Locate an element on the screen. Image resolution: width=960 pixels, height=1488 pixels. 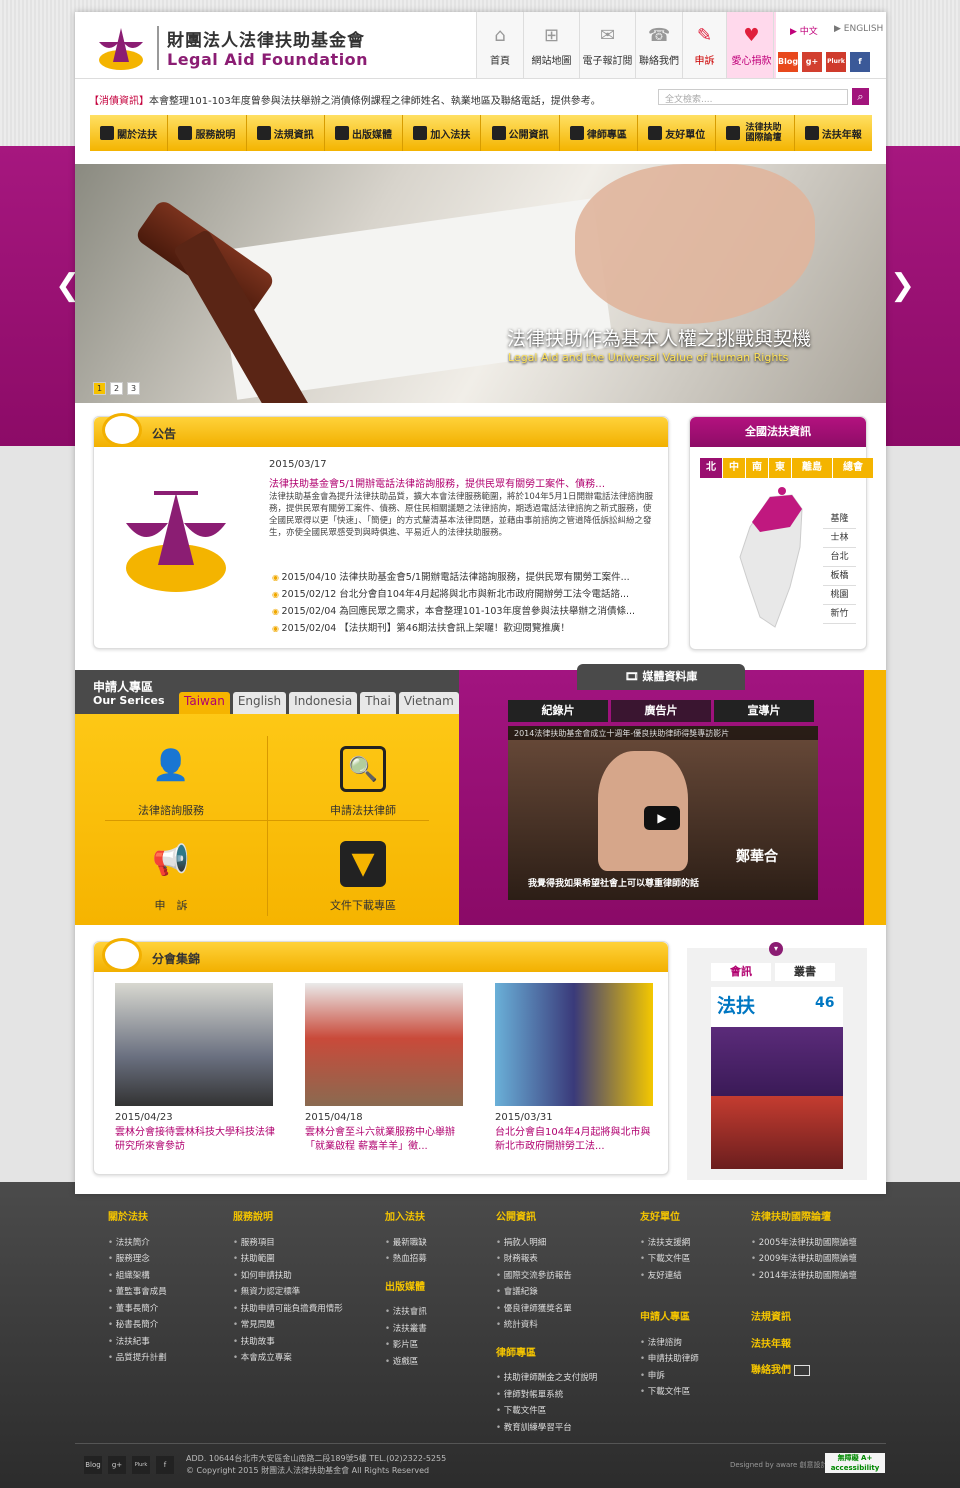
footer-link: 2009年法律扶助國際論壇 is located at coordinates (804, 1259).